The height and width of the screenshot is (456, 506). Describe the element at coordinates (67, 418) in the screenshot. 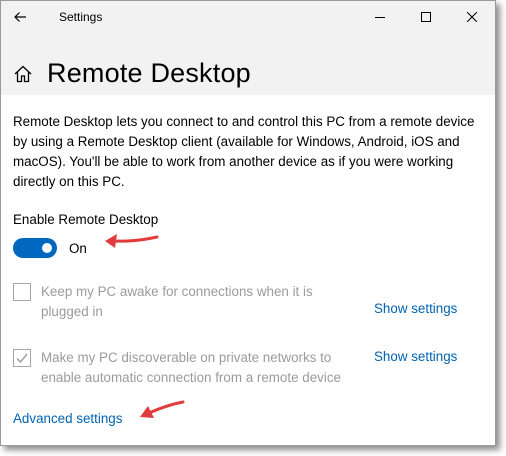

I see `advanced-settings-link: Advanced settings` at that location.